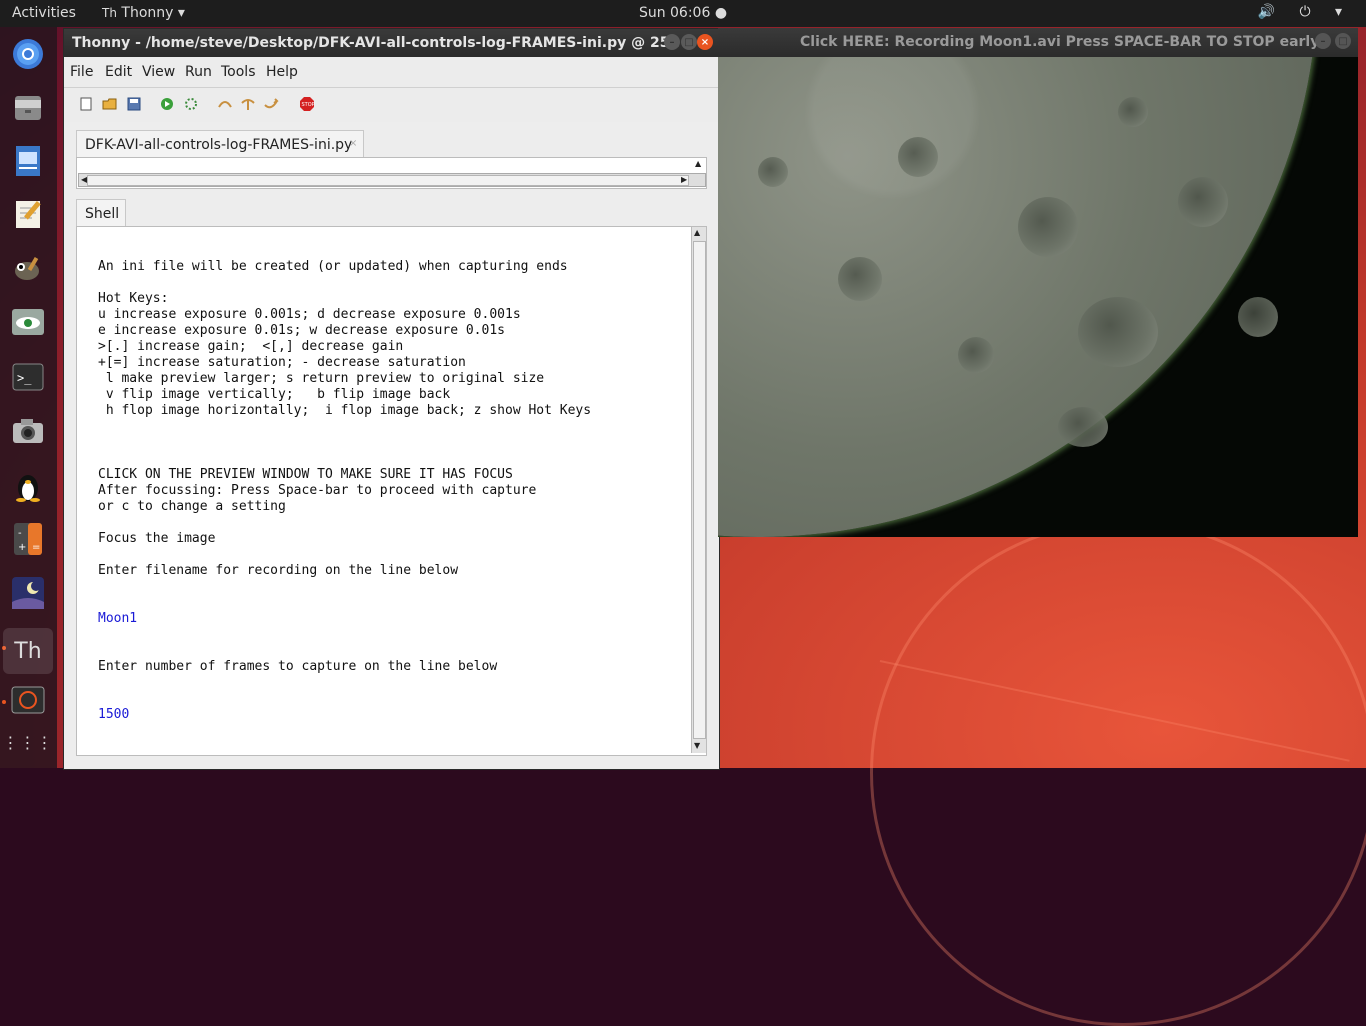  What do you see at coordinates (153, 13) in the screenshot?
I see `app-menu-label: Thonny ▾` at bounding box center [153, 13].